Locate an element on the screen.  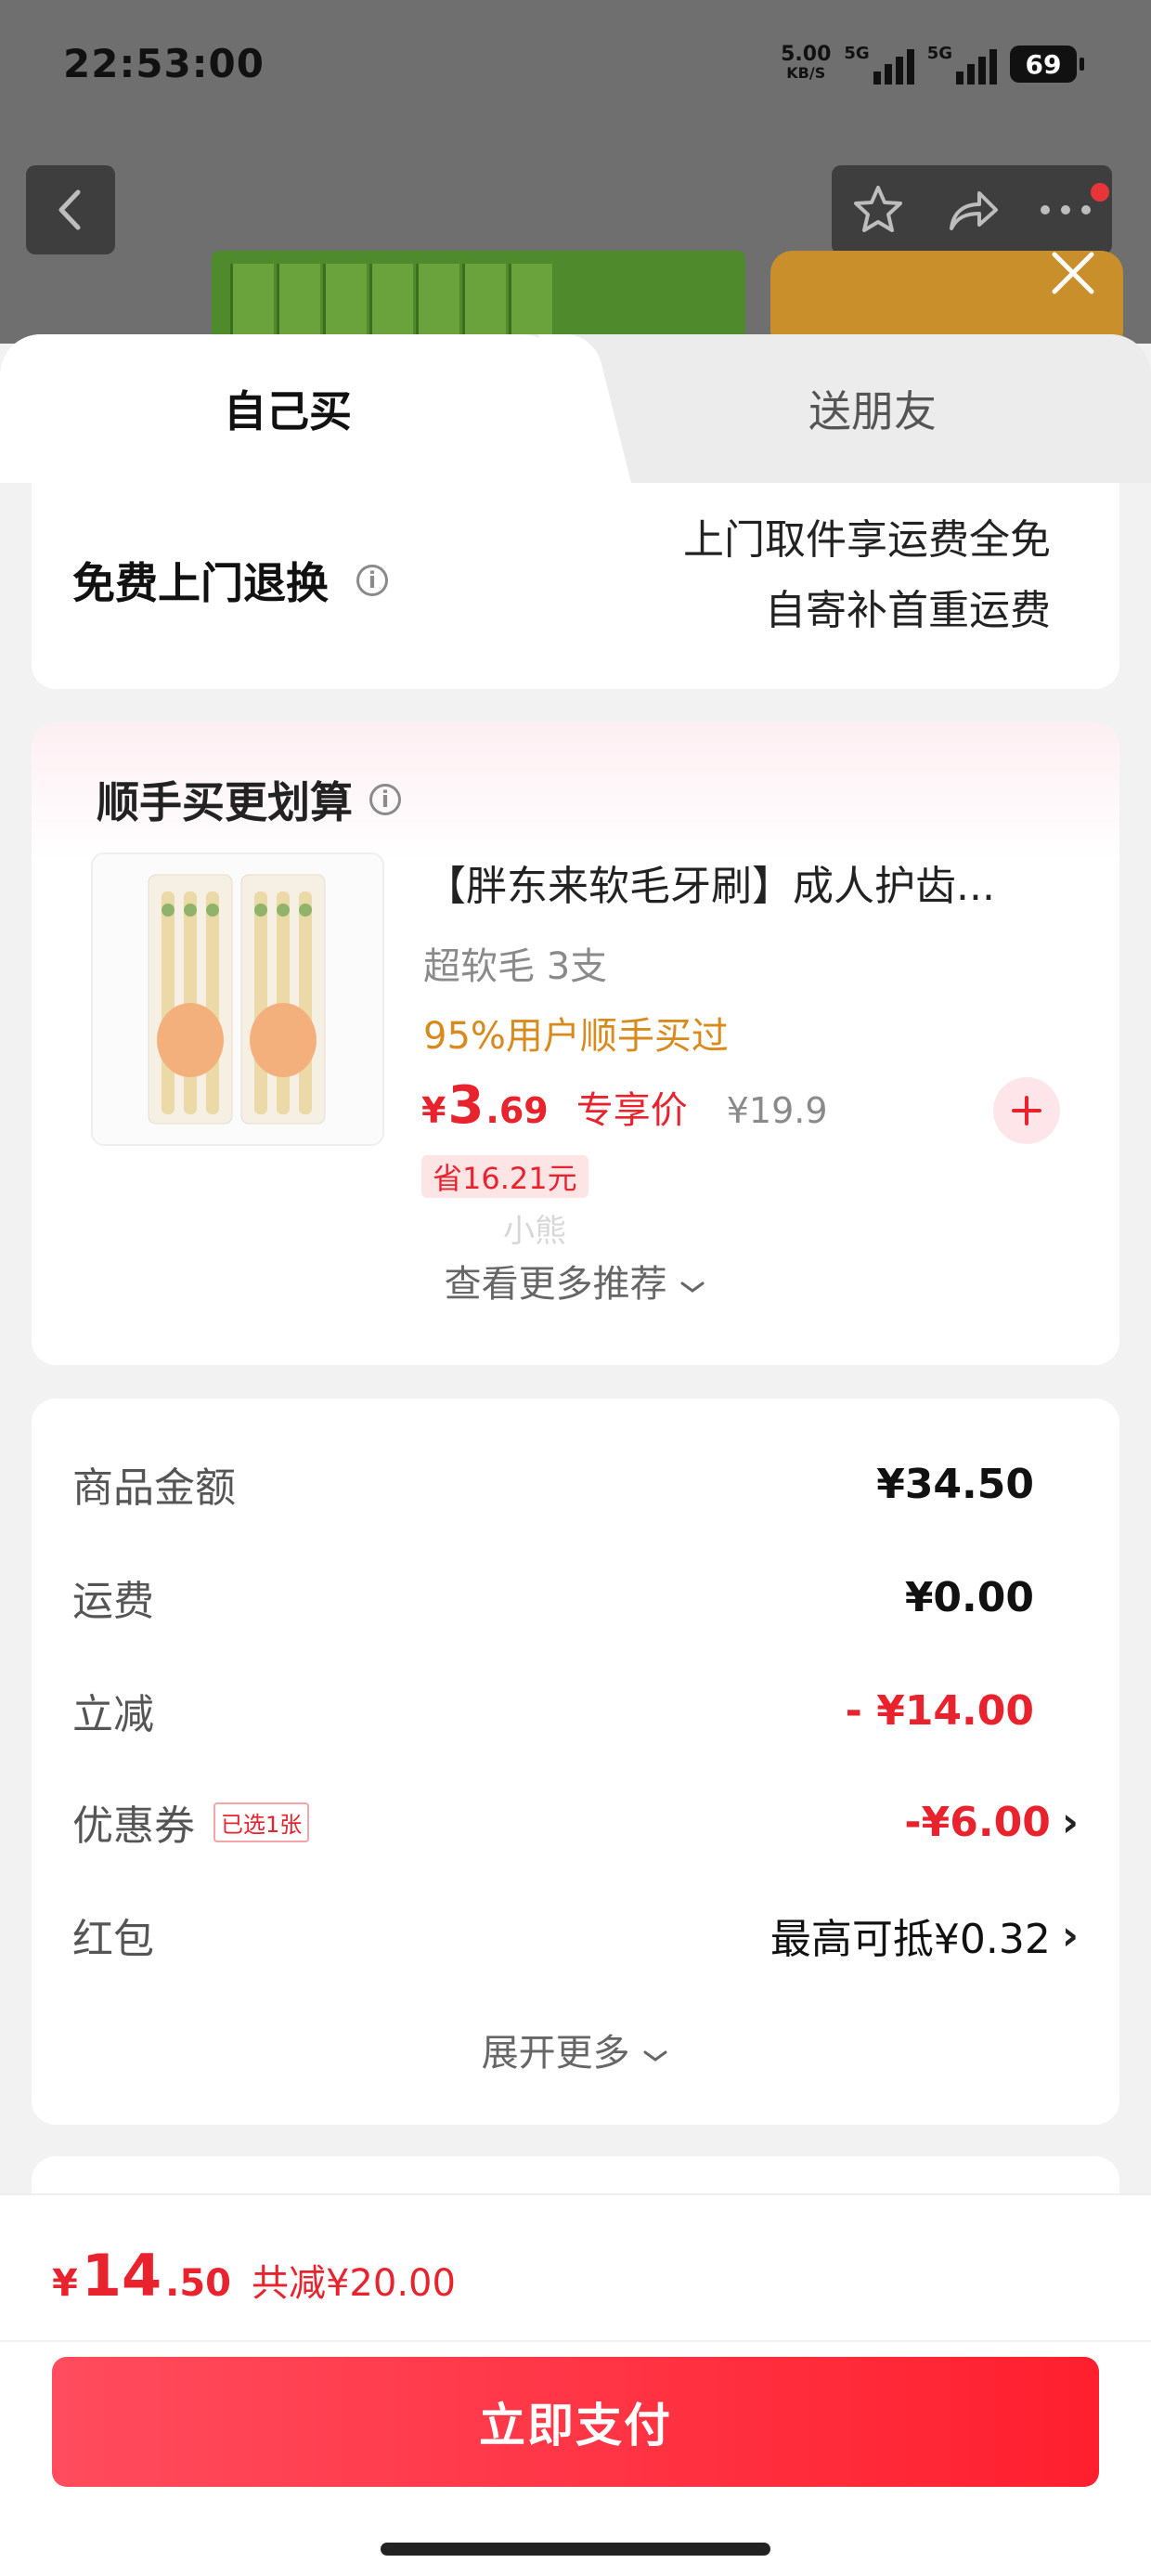
toothbrush-pack-image is located at coordinates (237, 1000).